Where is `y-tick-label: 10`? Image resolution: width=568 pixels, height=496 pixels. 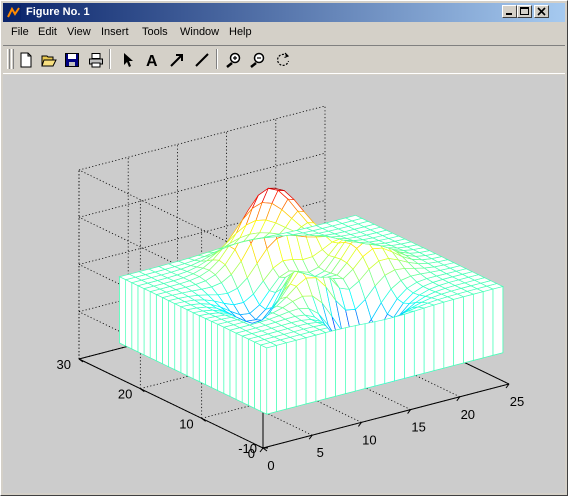
y-tick-label: 10 is located at coordinates (186, 423).